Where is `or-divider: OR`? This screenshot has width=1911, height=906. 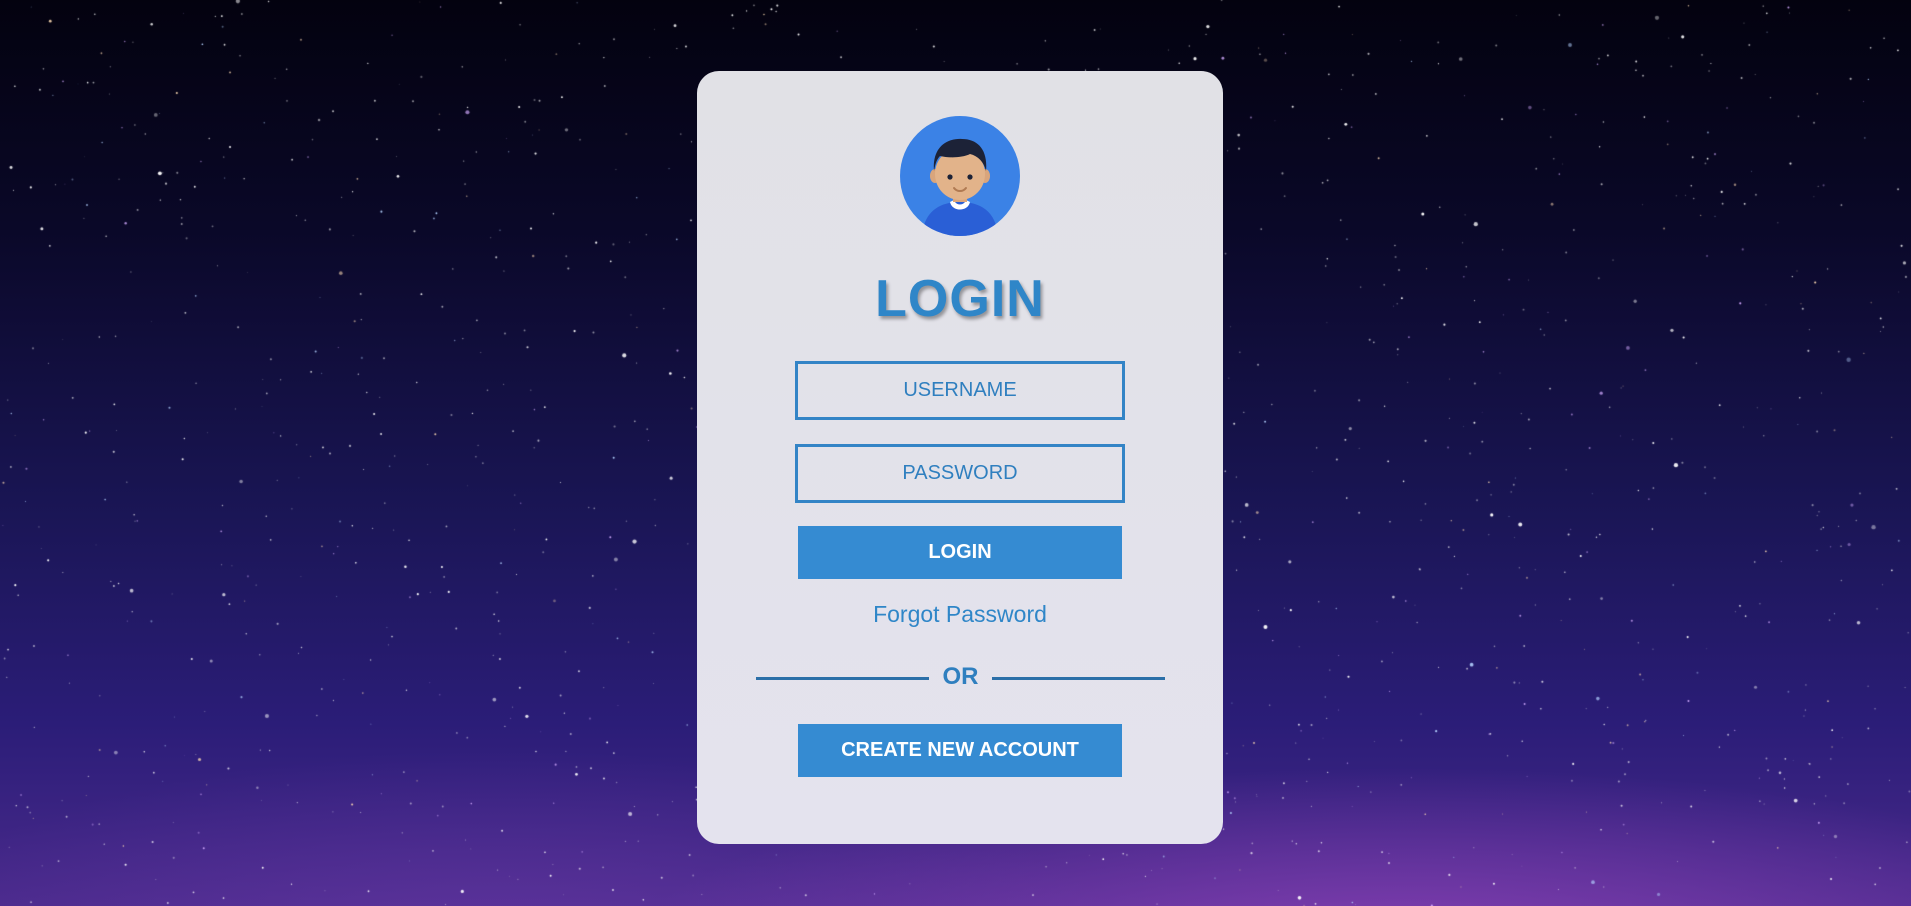 or-divider: OR is located at coordinates (960, 678).